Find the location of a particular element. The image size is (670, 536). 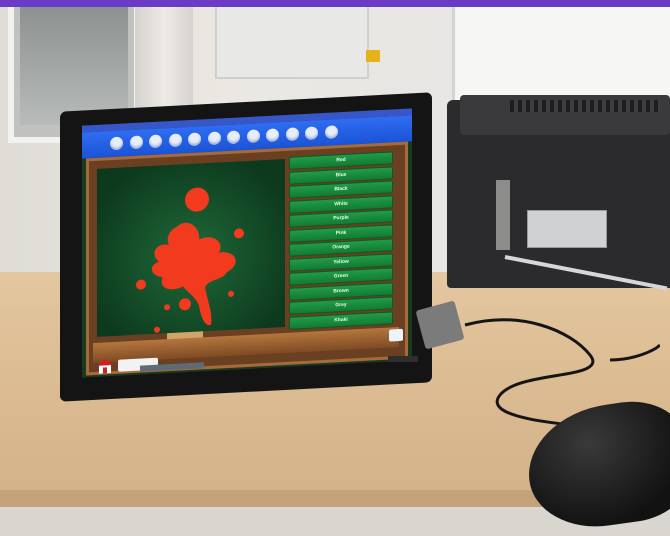

monitor-brand-mark is located at coordinates (403, 359).